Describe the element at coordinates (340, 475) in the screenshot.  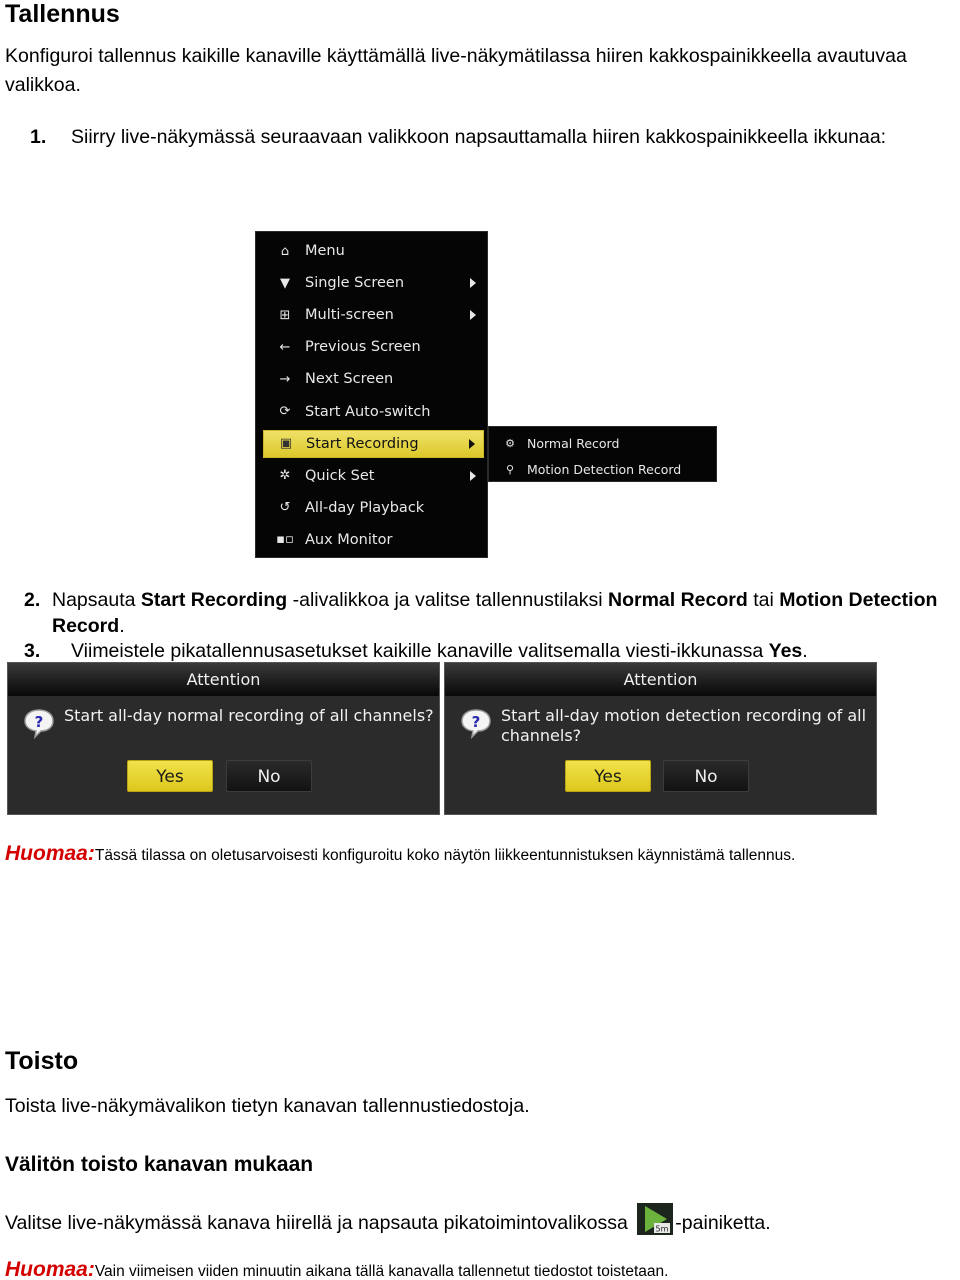
I see `menu-item-label: Quick Set` at that location.